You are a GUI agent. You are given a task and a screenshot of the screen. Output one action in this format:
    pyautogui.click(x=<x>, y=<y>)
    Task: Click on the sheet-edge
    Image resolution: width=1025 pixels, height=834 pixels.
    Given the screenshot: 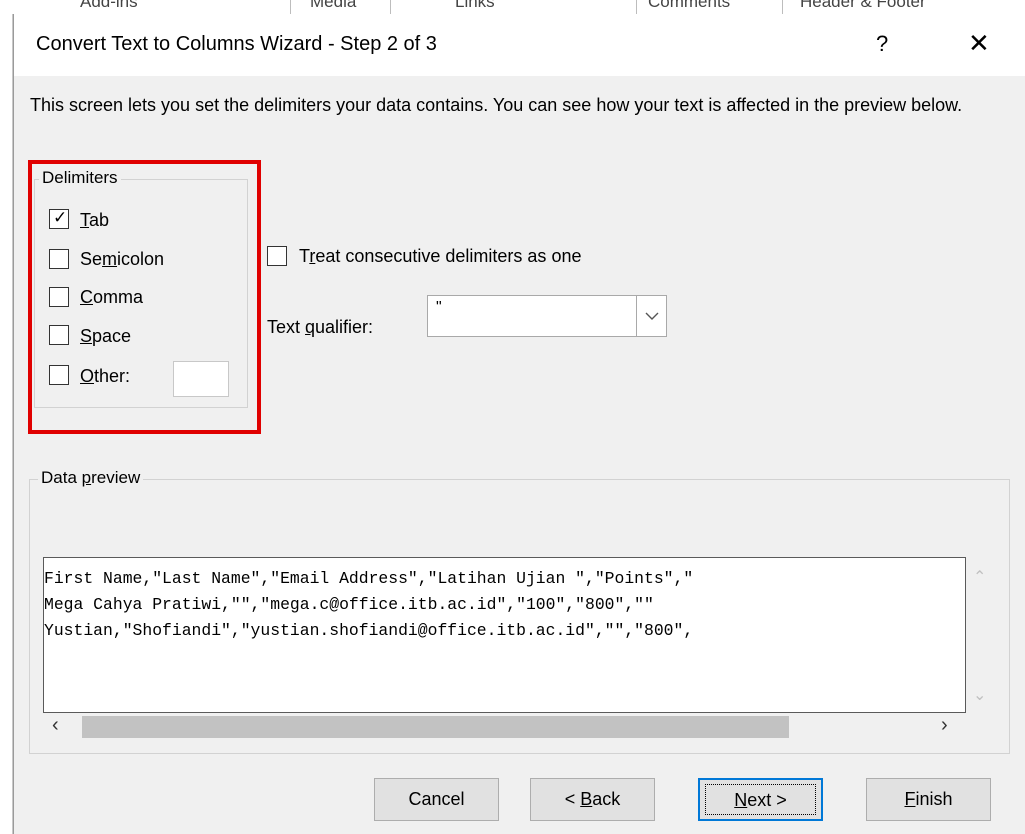 What is the action you would take?
    pyautogui.click(x=6, y=424)
    